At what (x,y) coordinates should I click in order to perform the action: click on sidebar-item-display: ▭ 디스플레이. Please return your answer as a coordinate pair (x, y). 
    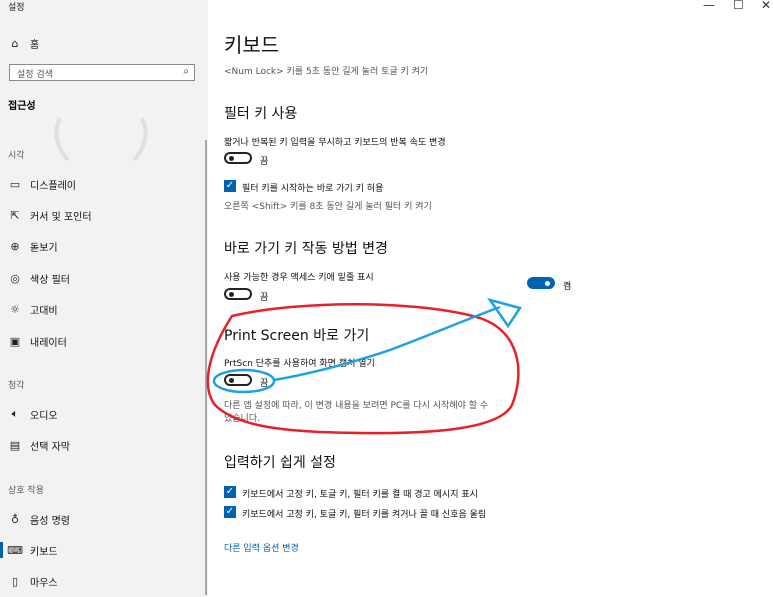
    Looking at the image, I should click on (42, 184).